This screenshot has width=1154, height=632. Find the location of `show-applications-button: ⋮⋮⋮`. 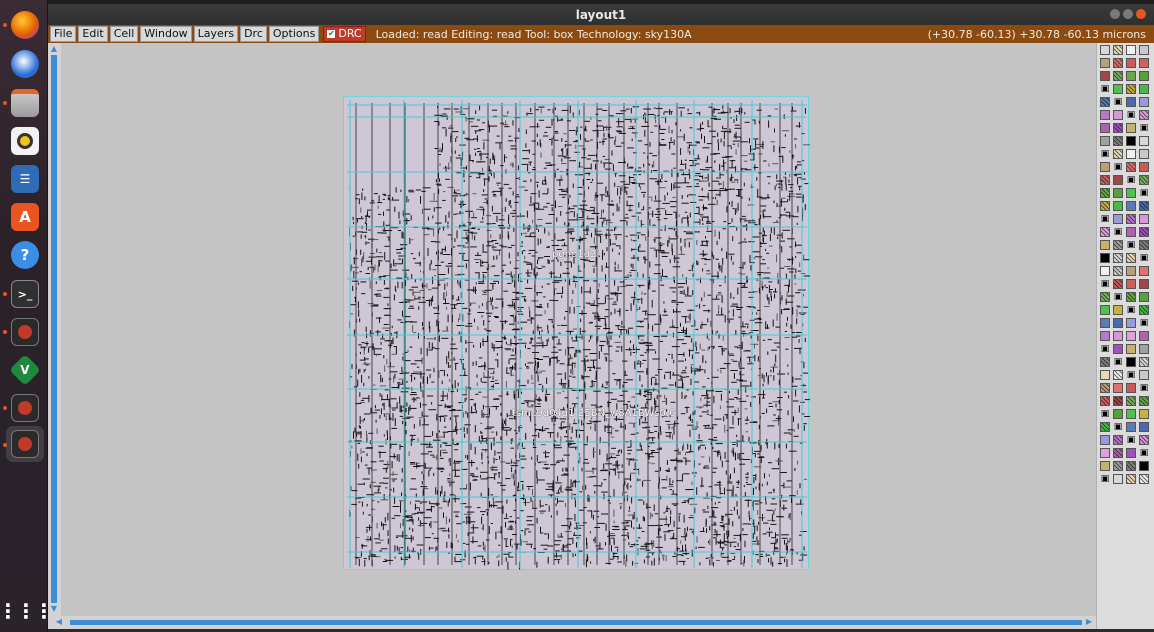

show-applications-button: ⋮⋮⋮ is located at coordinates (27, 611).